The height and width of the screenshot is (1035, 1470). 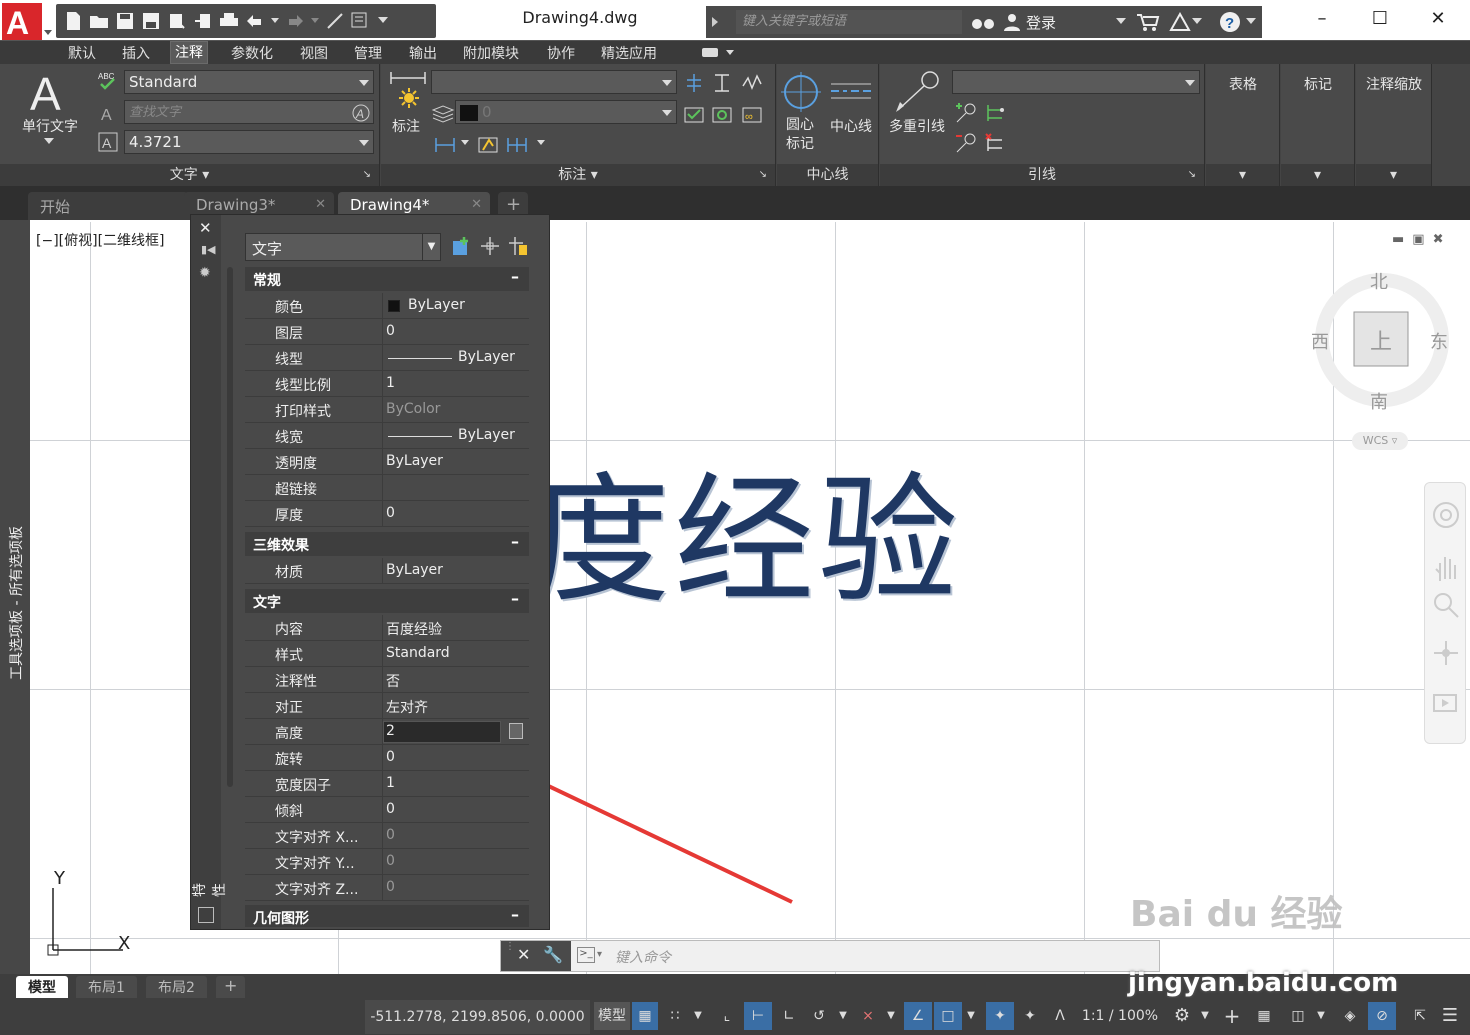 I want to click on add-leader-icon, so click(x=966, y=113).